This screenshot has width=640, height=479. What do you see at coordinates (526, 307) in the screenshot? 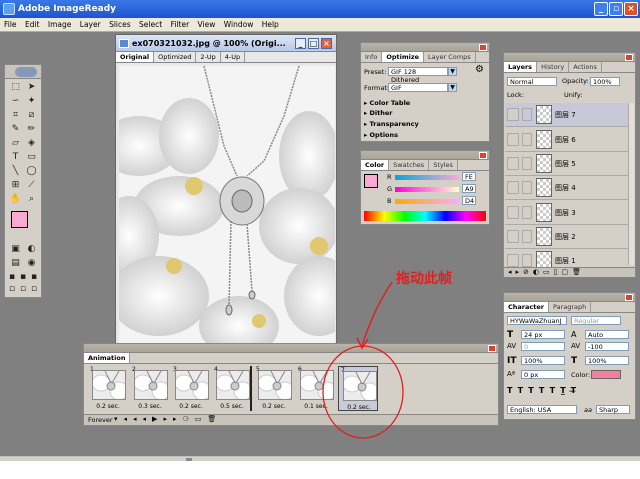
I see `tab-character: Character` at bounding box center [526, 307].